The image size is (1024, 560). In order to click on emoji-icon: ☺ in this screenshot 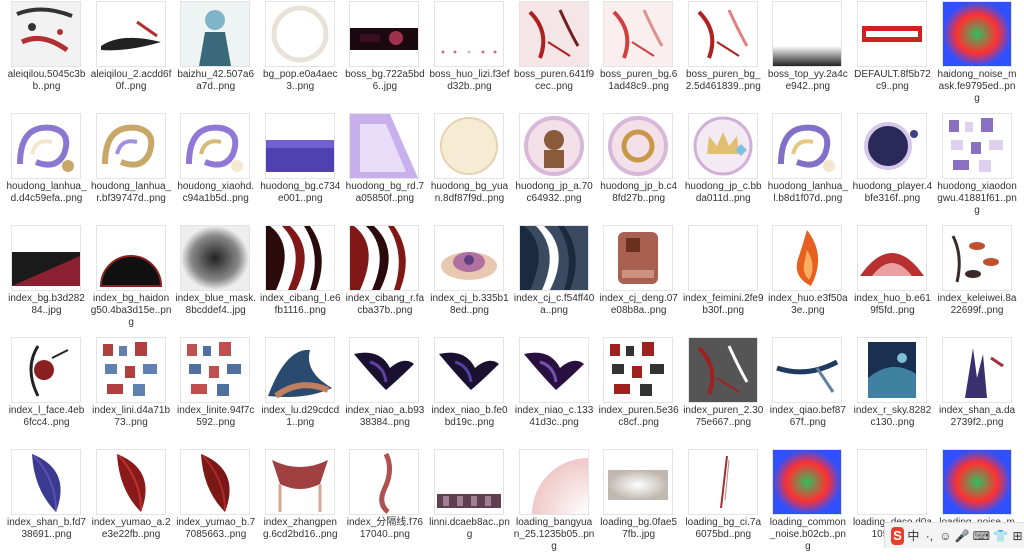, I will do `click(945, 536)`.